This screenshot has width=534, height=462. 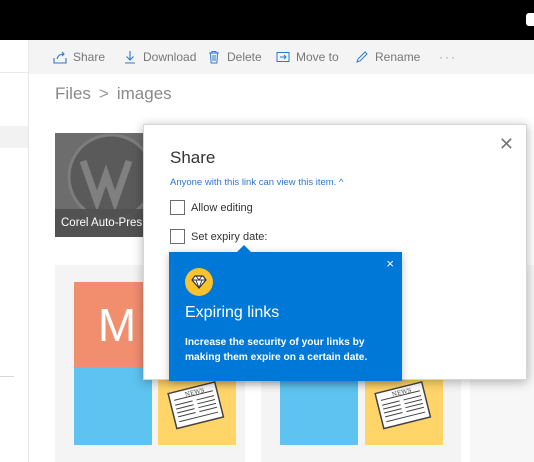 I want to click on move-to-button: Move to, so click(x=307, y=57).